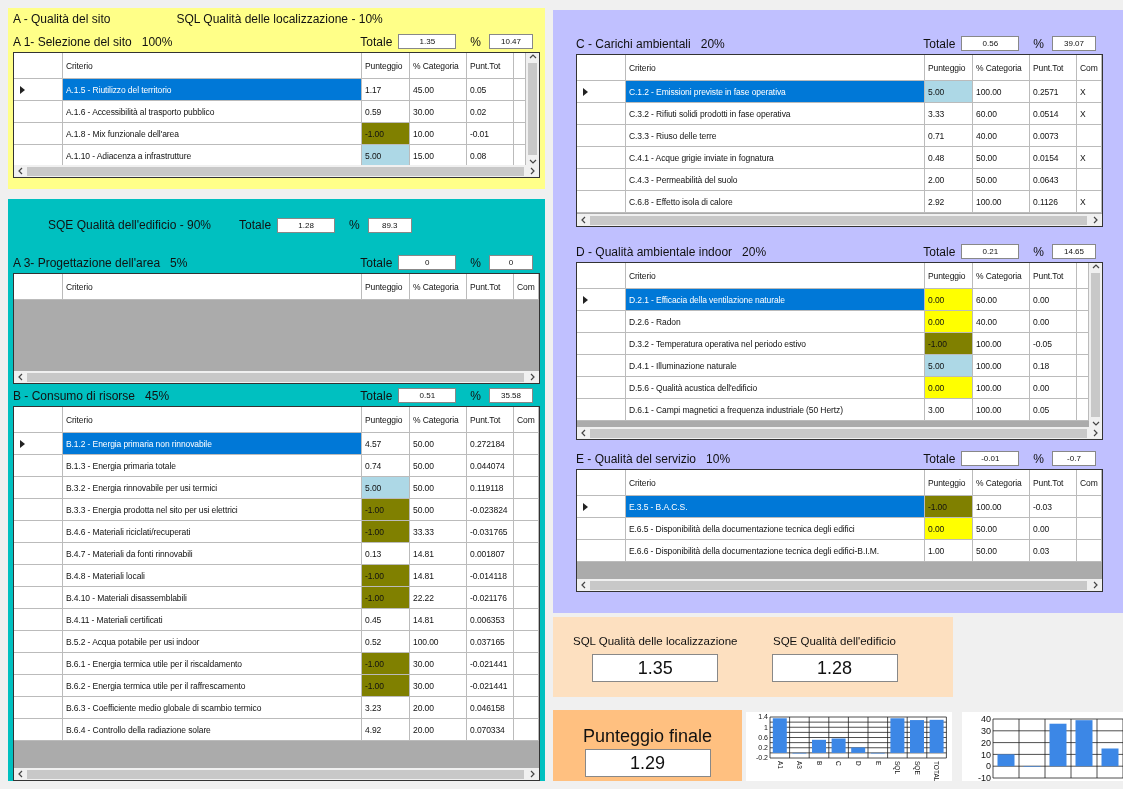 The height and width of the screenshot is (789, 1123). I want to click on value-field: 1.29, so click(647, 763).